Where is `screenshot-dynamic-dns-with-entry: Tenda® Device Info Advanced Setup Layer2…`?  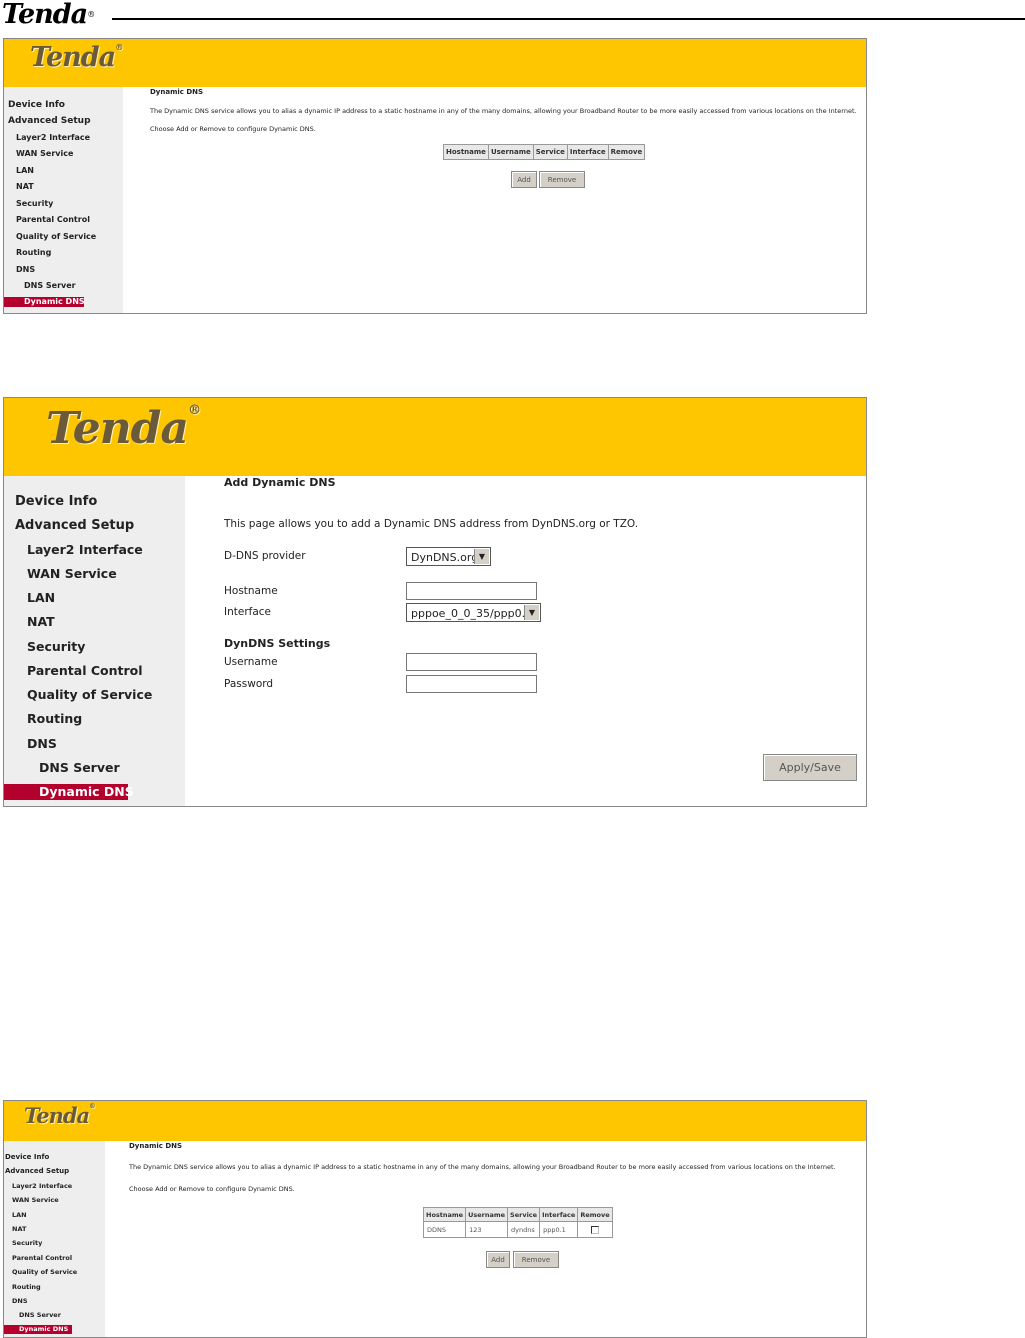 screenshot-dynamic-dns-with-entry: Tenda® Device Info Advanced Setup Layer2… is located at coordinates (435, 1219).